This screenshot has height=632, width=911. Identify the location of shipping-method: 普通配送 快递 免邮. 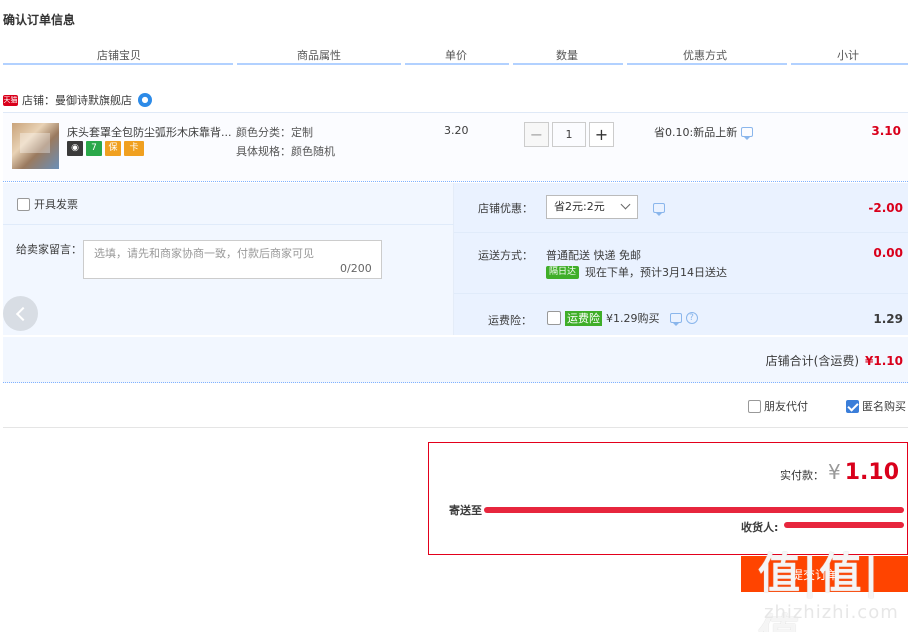
(593, 255).